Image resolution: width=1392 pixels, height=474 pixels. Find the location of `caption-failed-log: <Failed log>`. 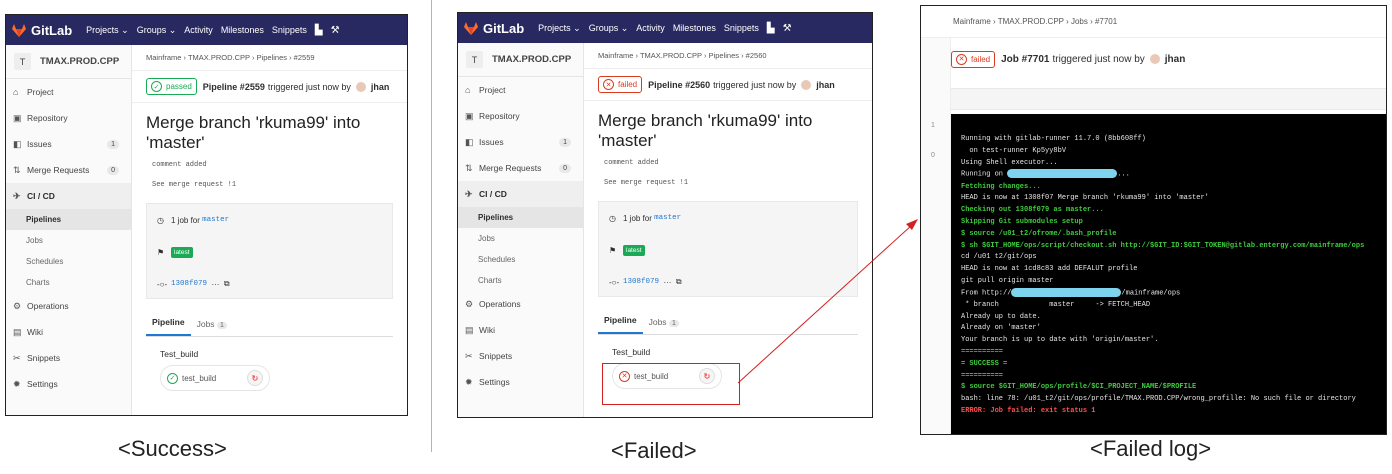

caption-failed-log: <Failed log> is located at coordinates (1151, 448).